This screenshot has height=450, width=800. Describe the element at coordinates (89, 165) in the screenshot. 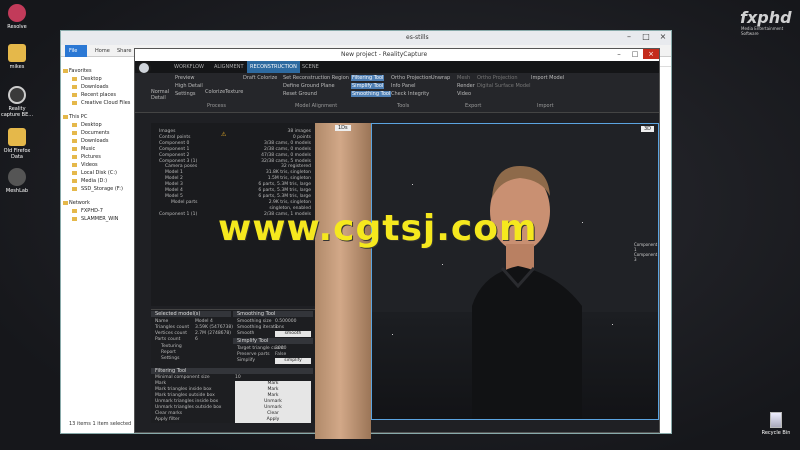

I see `nav-item-label: Videos` at that location.